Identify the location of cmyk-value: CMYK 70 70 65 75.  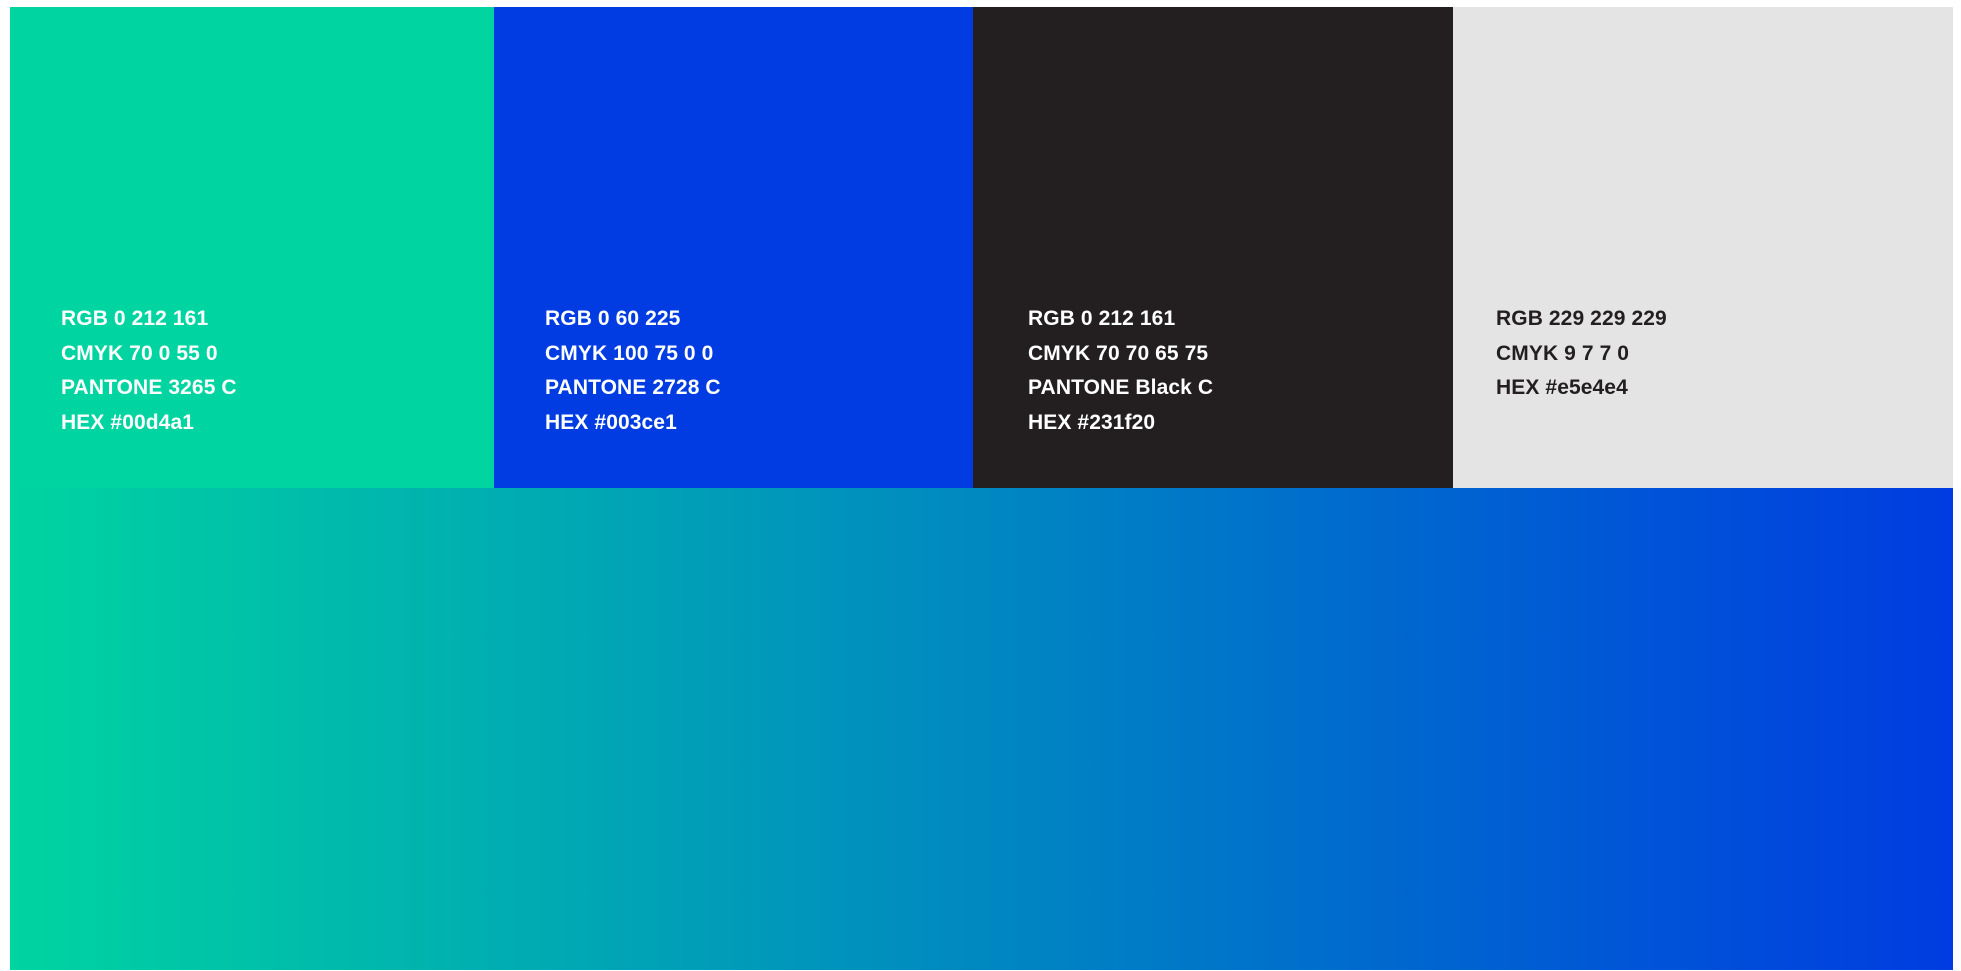
(1118, 353).